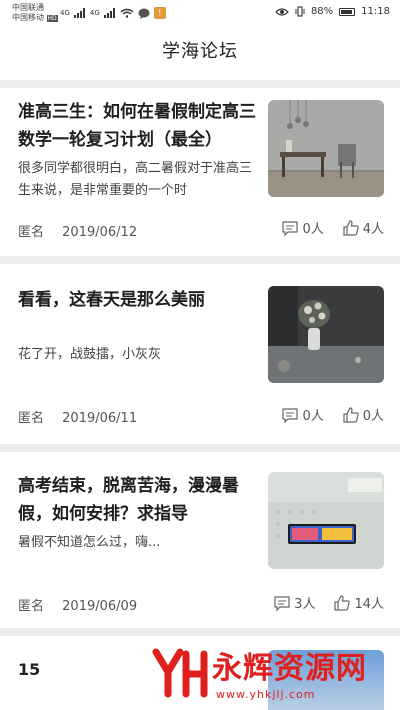 This screenshot has width=400, height=710. I want to click on room-image, so click(326, 148).